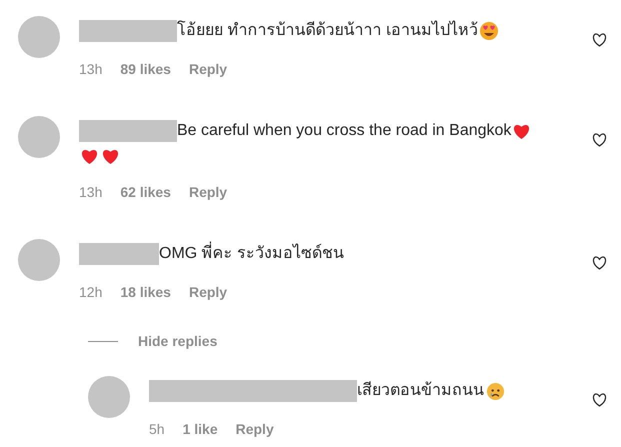 This screenshot has width=621, height=447. What do you see at coordinates (145, 192) in the screenshot?
I see `likes-count: 62 likes` at bounding box center [145, 192].